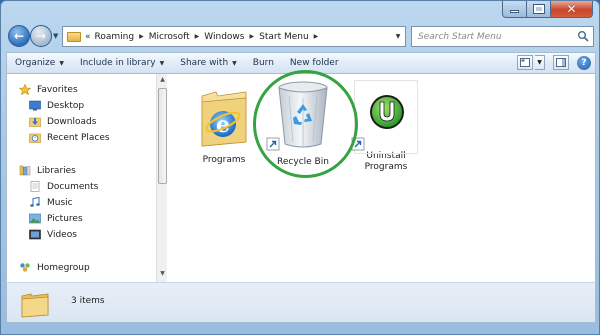 This screenshot has height=335, width=600. I want to click on minimize-button, so click(514, 9).